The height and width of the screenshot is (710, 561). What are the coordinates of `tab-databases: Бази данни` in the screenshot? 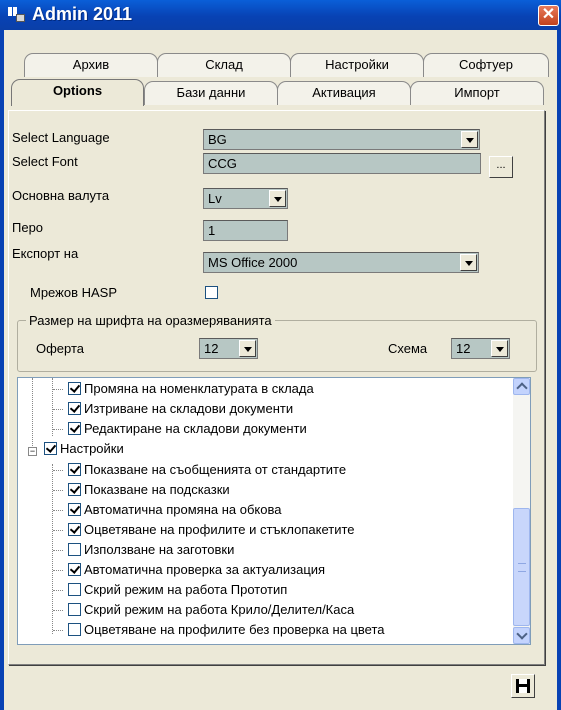 It's located at (211, 93).